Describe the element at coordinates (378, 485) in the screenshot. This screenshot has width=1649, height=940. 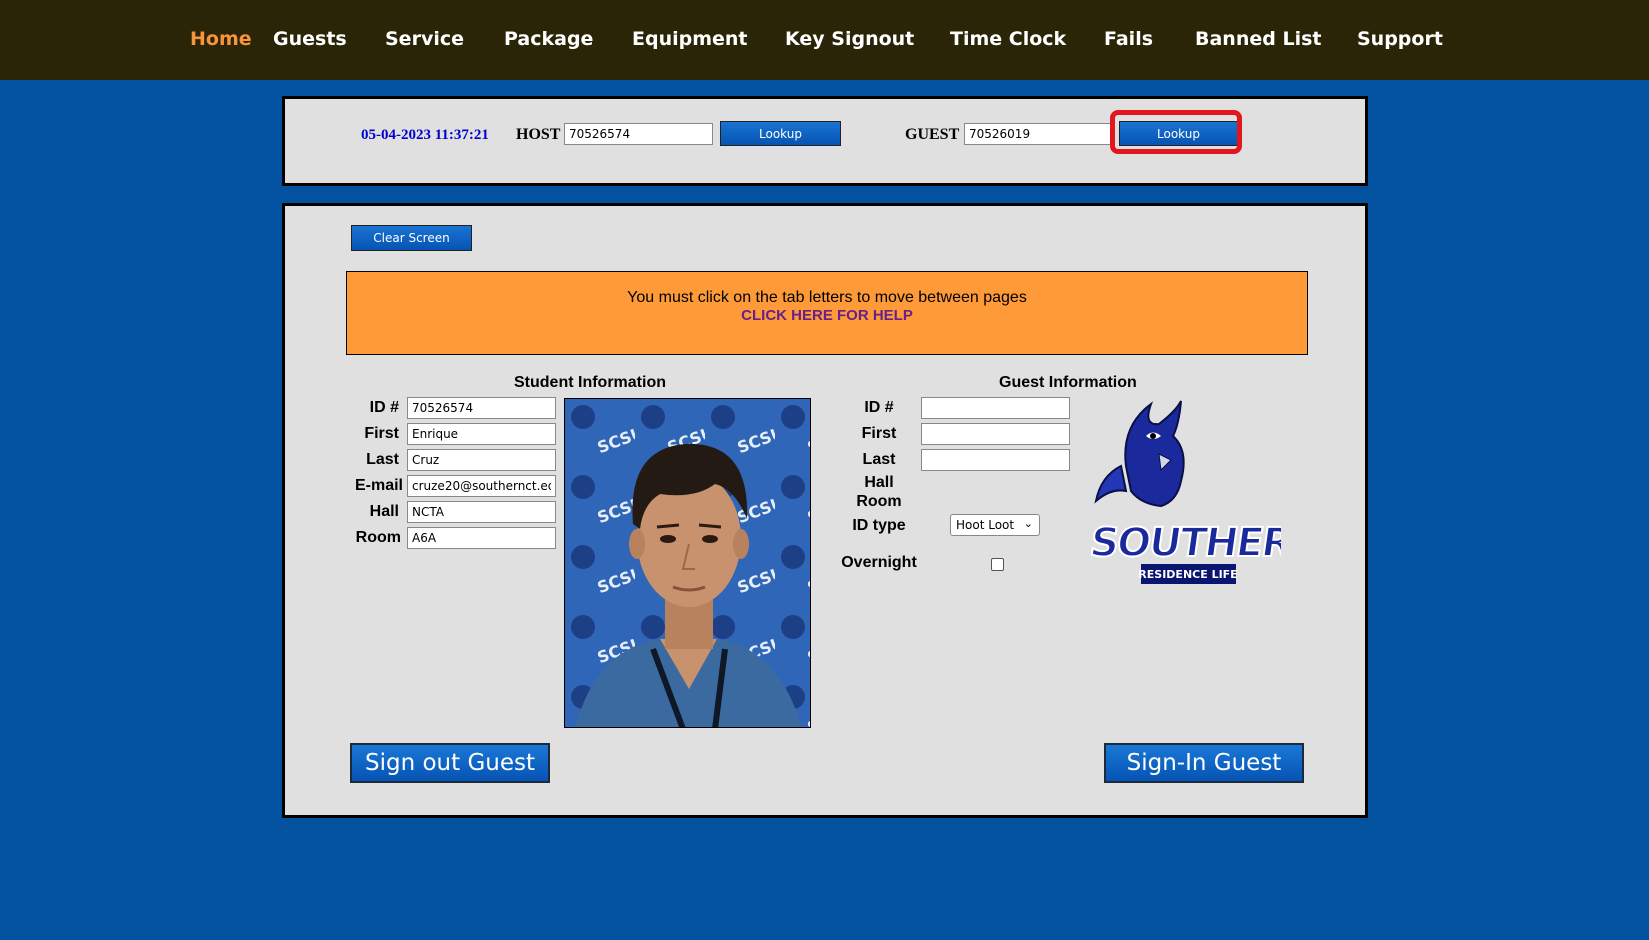
I see `student-email-label: E-mail` at that location.